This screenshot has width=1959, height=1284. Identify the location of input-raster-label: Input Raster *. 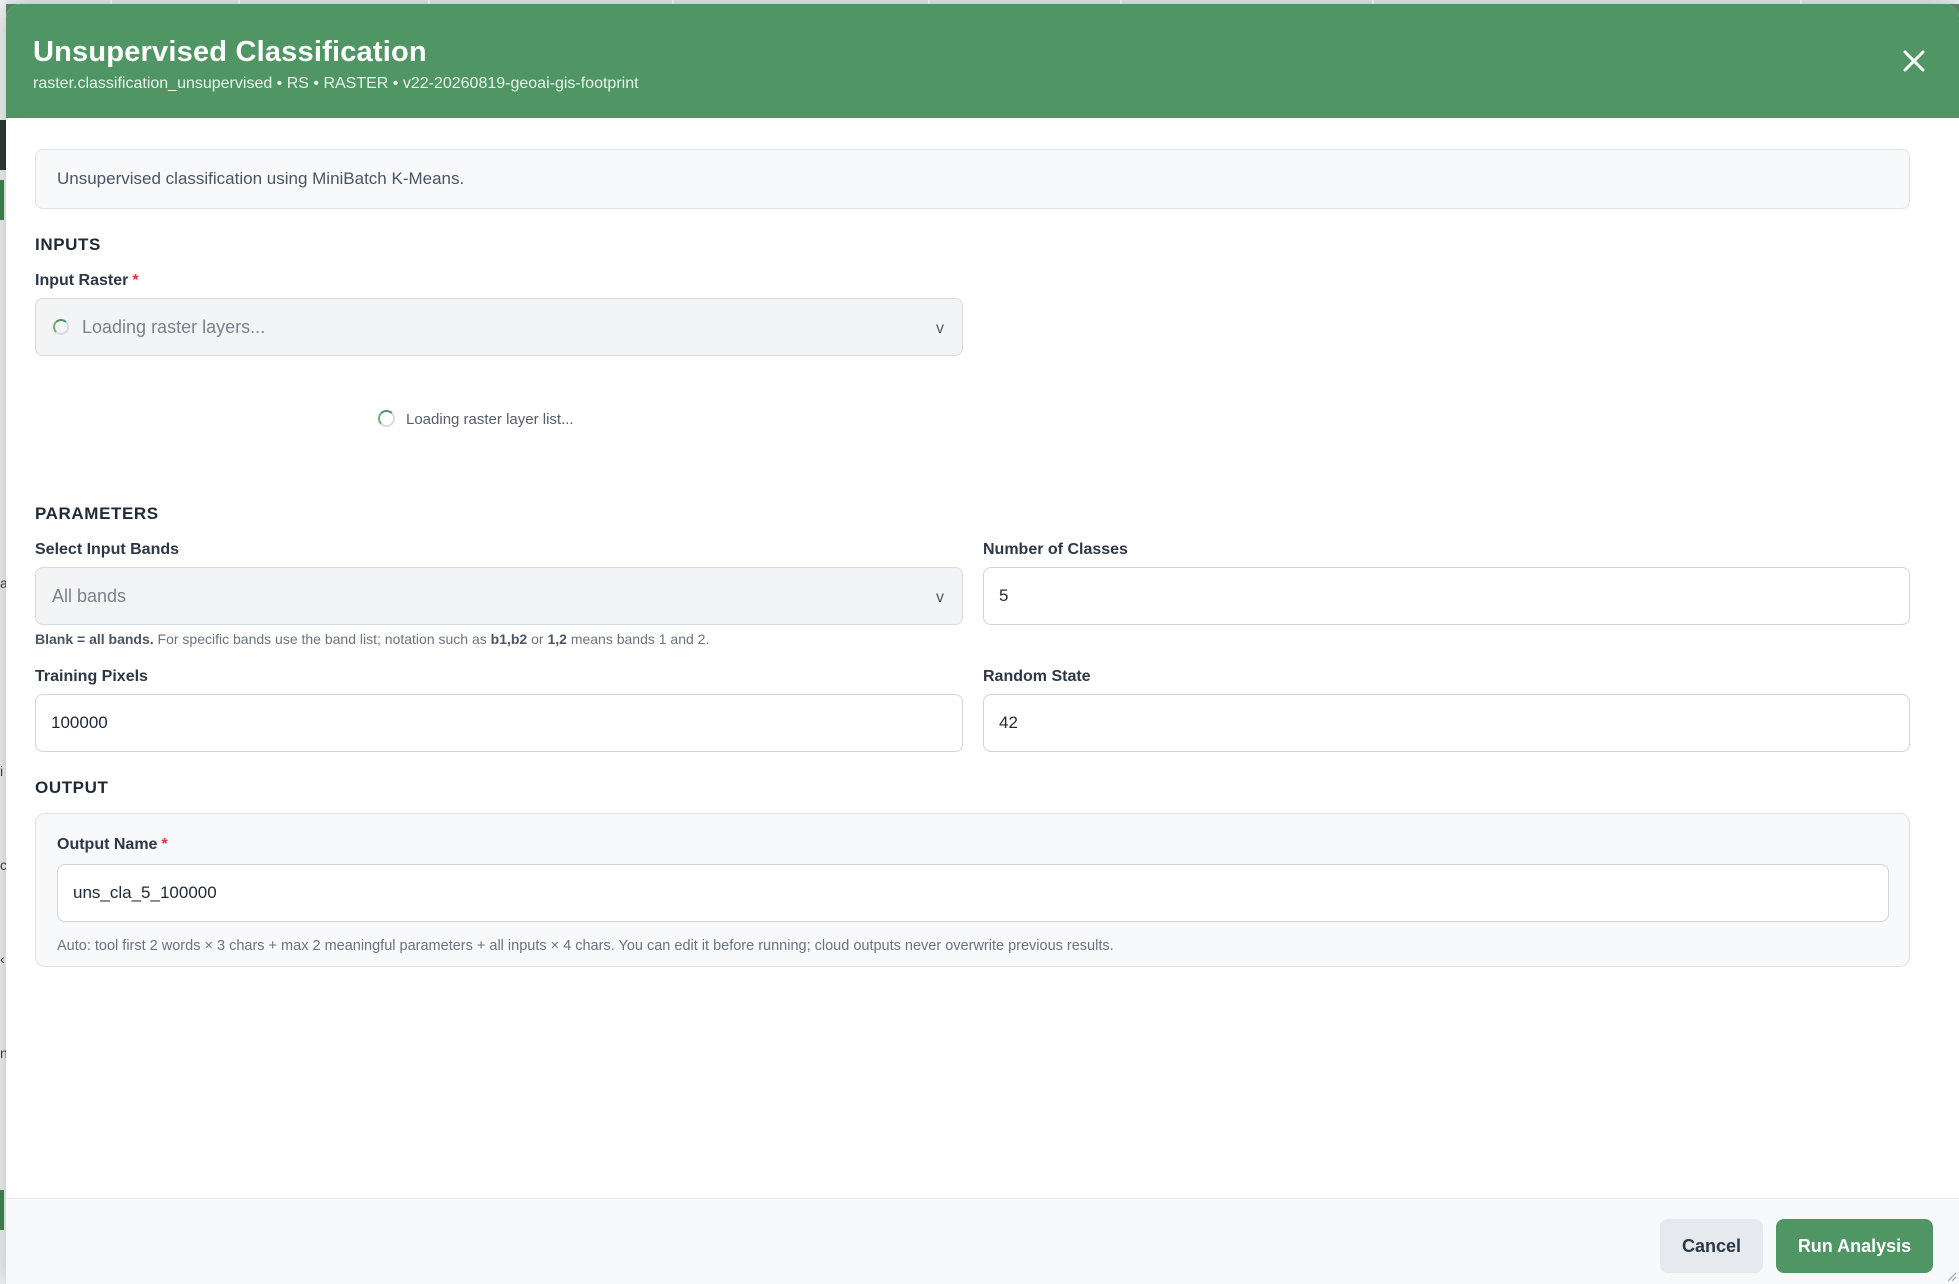
(87, 281).